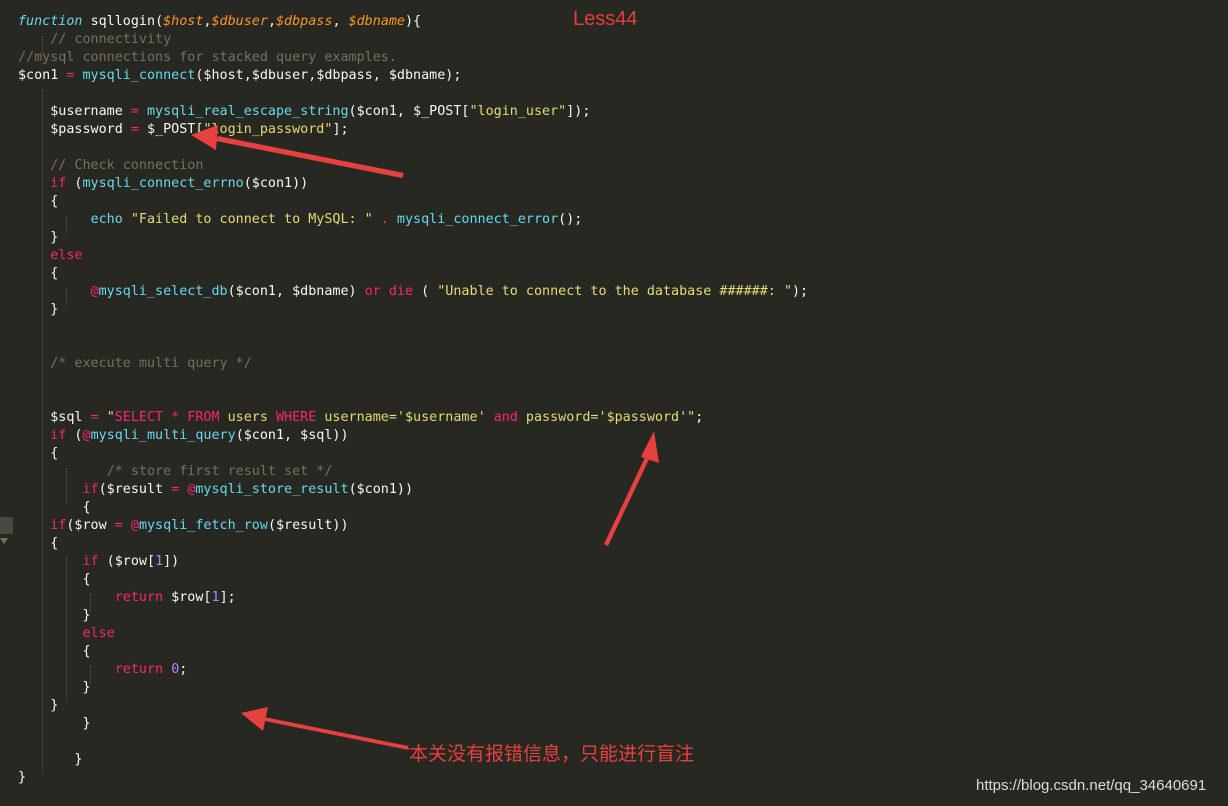 The width and height of the screenshot is (1228, 806). I want to click on arrow-to-else-block, so click(325, 728).